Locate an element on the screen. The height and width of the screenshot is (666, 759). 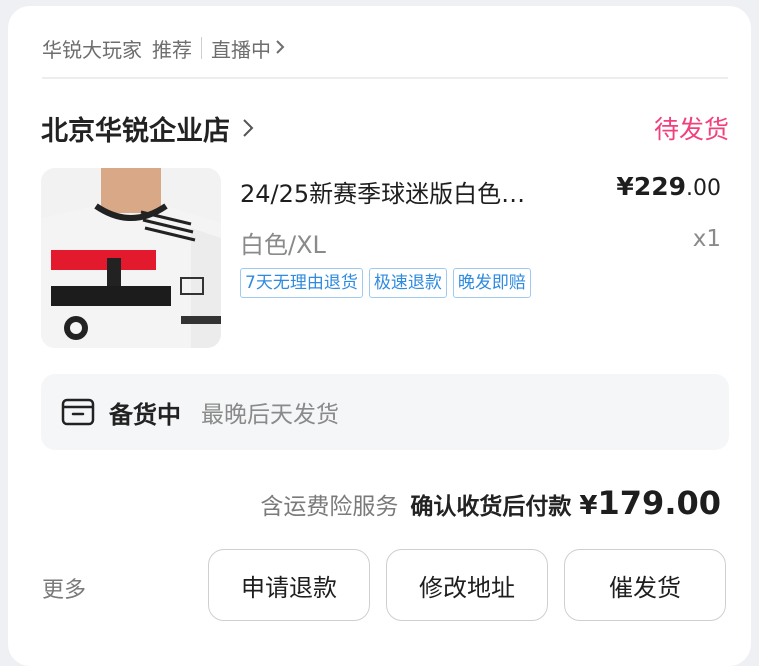
service-tags: 7天无理由退货 极速退款 晚发即赔 is located at coordinates (385, 283).